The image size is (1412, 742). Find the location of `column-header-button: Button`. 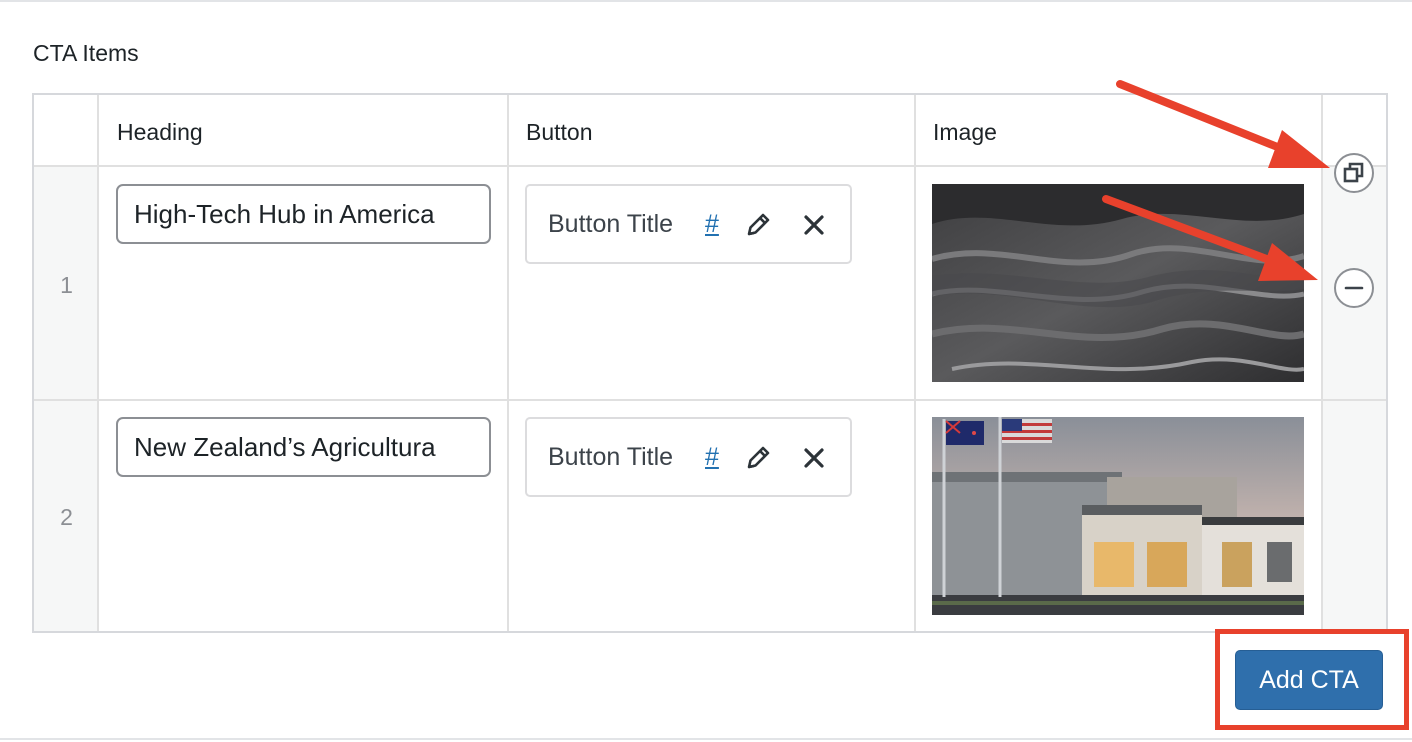

column-header-button: Button is located at coordinates (559, 132).